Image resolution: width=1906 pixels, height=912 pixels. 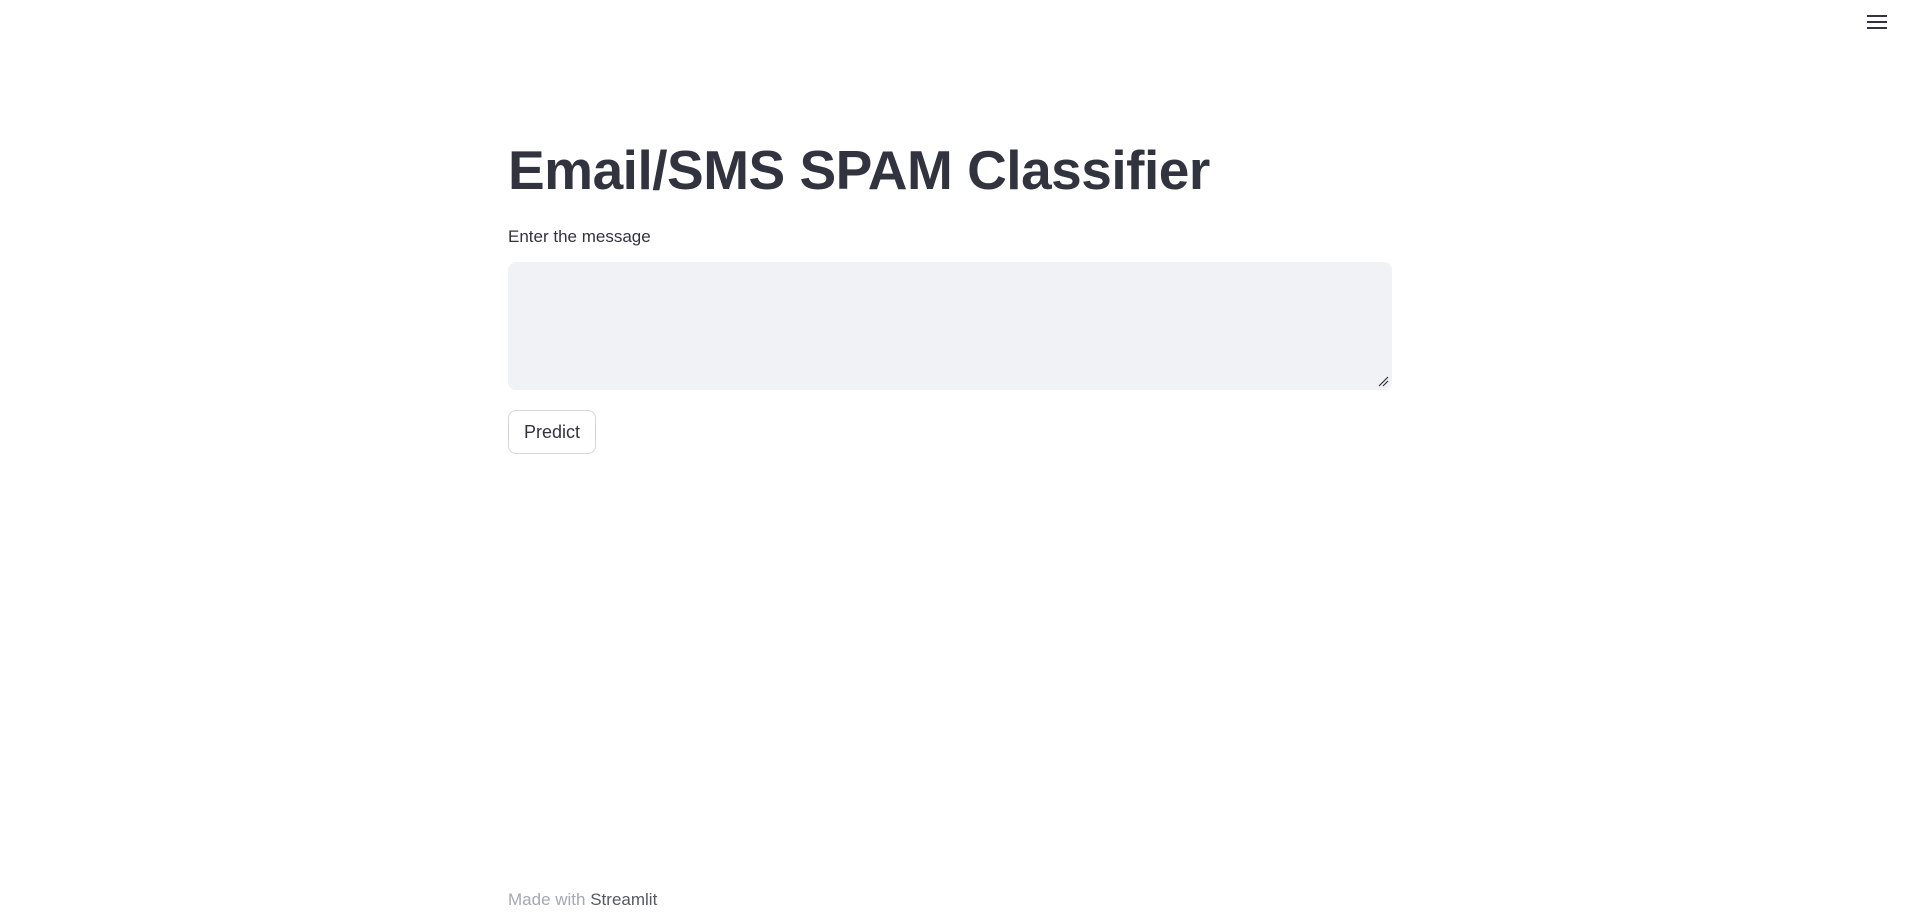 What do you see at coordinates (1383, 381) in the screenshot?
I see `resize-handle-icon` at bounding box center [1383, 381].